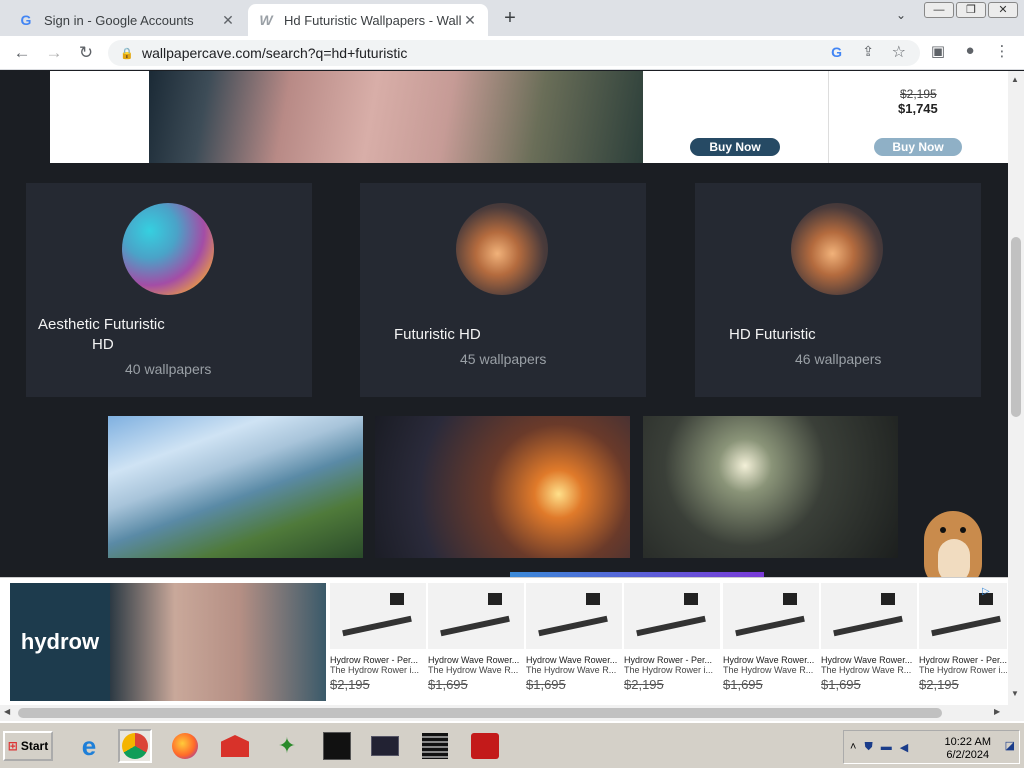 This screenshot has height=768, width=1024. What do you see at coordinates (7, 711) in the screenshot?
I see `scroll-left-arrow-icon: ◀` at bounding box center [7, 711].